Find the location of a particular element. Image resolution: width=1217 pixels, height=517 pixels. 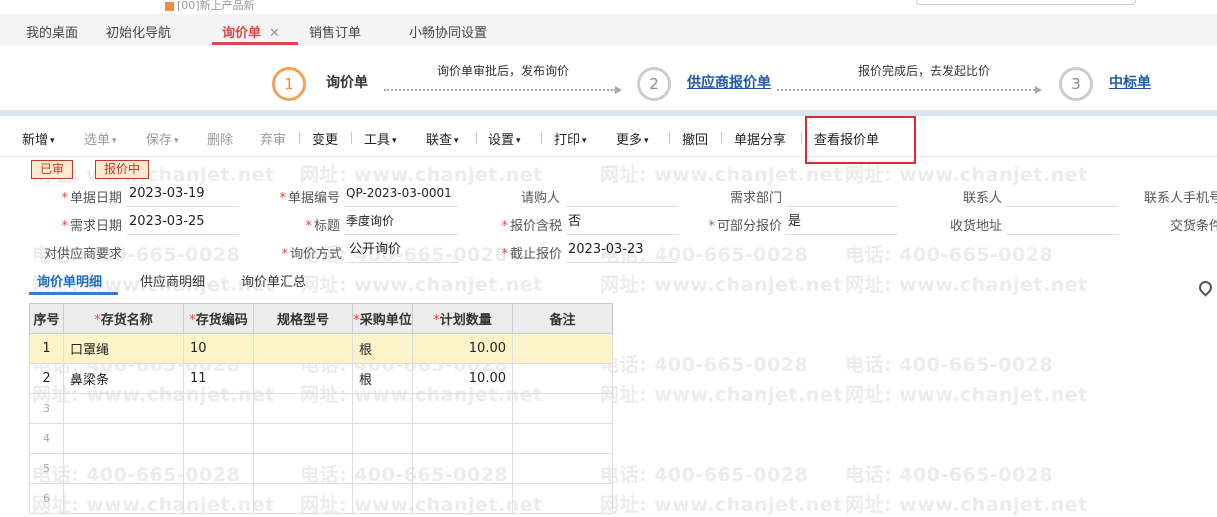

supplier-req-field is located at coordinates (183, 251).